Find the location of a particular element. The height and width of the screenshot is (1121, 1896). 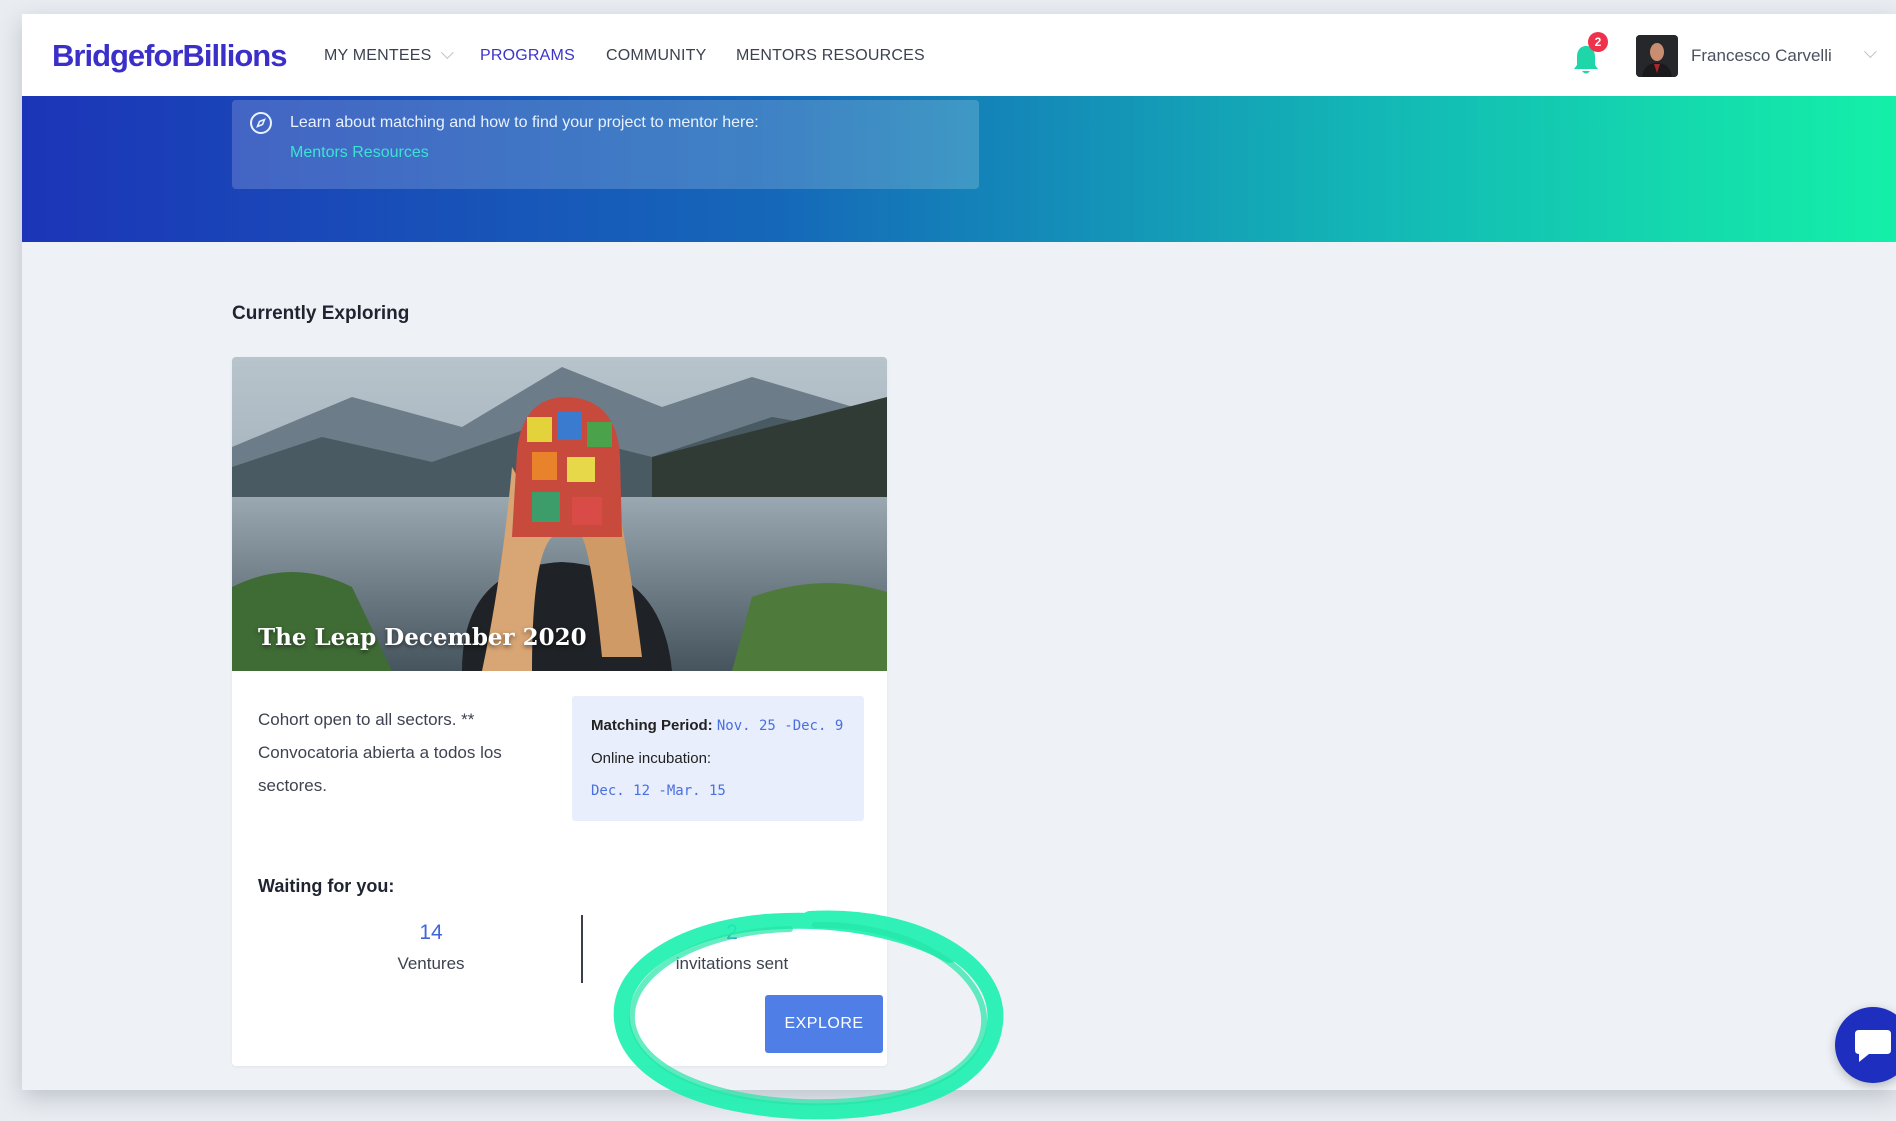

ventures-count: 14 is located at coordinates (431, 932).